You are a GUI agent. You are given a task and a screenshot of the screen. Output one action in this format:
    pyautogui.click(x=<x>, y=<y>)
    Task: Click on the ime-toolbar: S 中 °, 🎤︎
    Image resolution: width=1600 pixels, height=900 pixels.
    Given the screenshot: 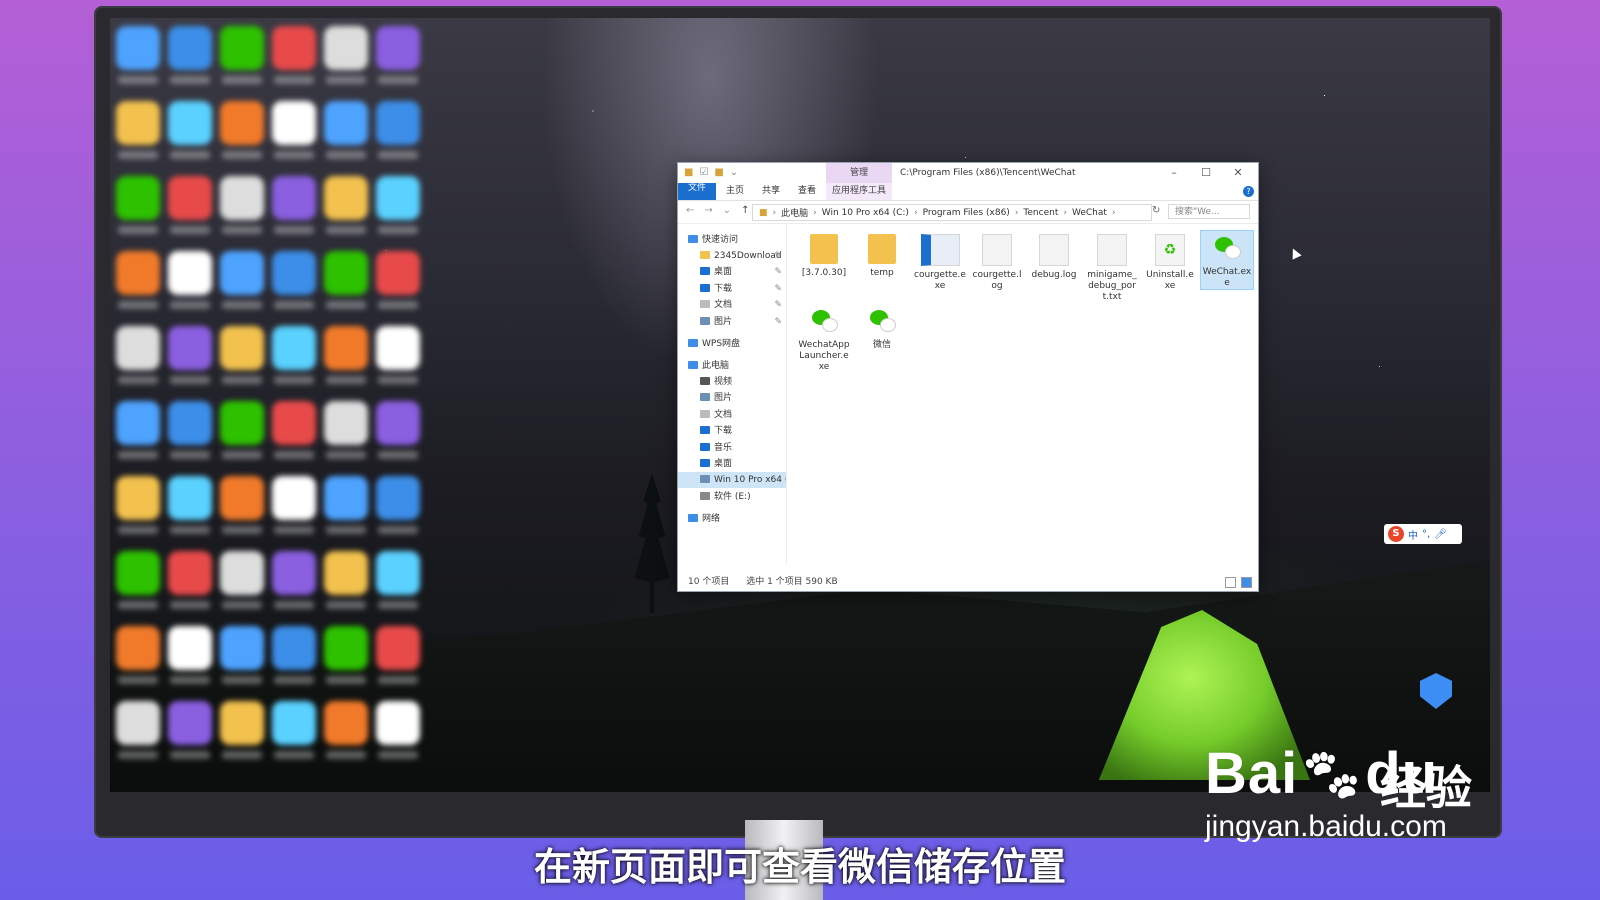 What is the action you would take?
    pyautogui.click(x=1423, y=534)
    